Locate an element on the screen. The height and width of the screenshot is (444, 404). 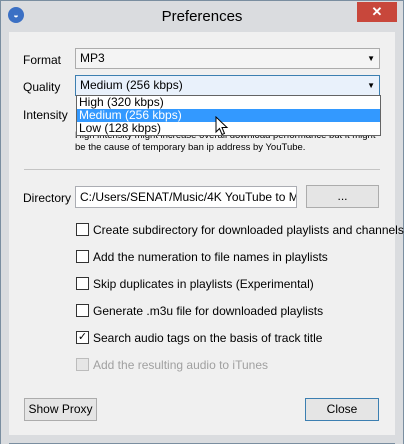
intensity-label: Intensity is located at coordinates (45, 115).